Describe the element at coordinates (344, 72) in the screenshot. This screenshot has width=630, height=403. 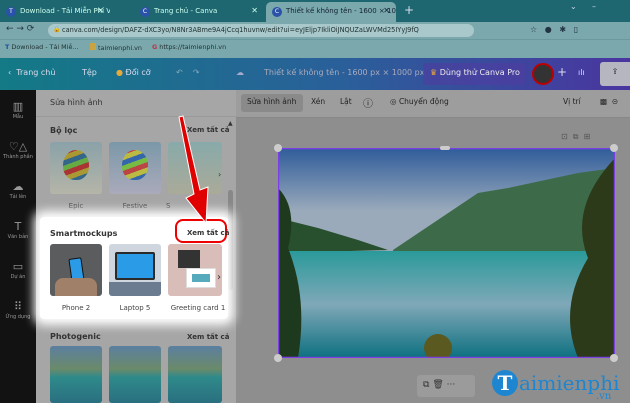
I see `design-title: Thiết kế không tên - 1600 px × 1000 px` at that location.